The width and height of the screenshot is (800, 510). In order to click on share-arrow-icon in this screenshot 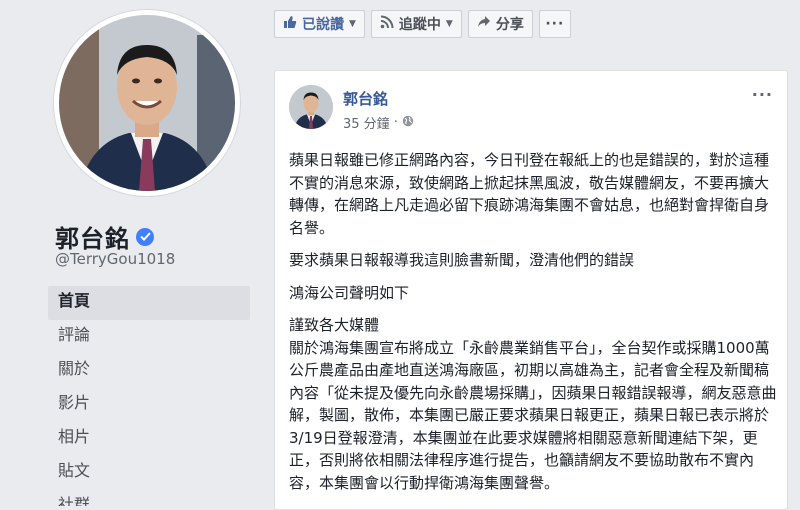, I will do `click(484, 24)`.